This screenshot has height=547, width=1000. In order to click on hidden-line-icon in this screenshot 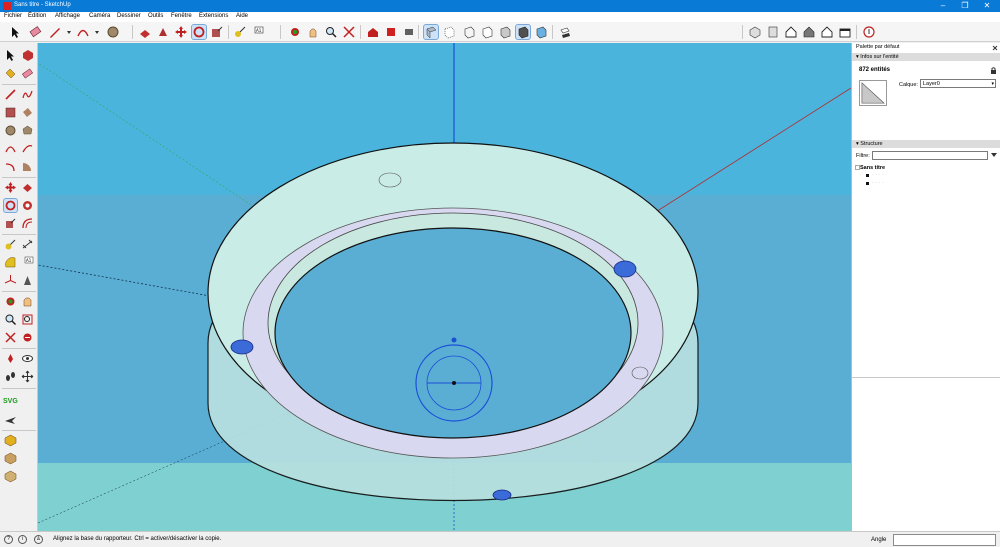, I will do `click(487, 32)`.